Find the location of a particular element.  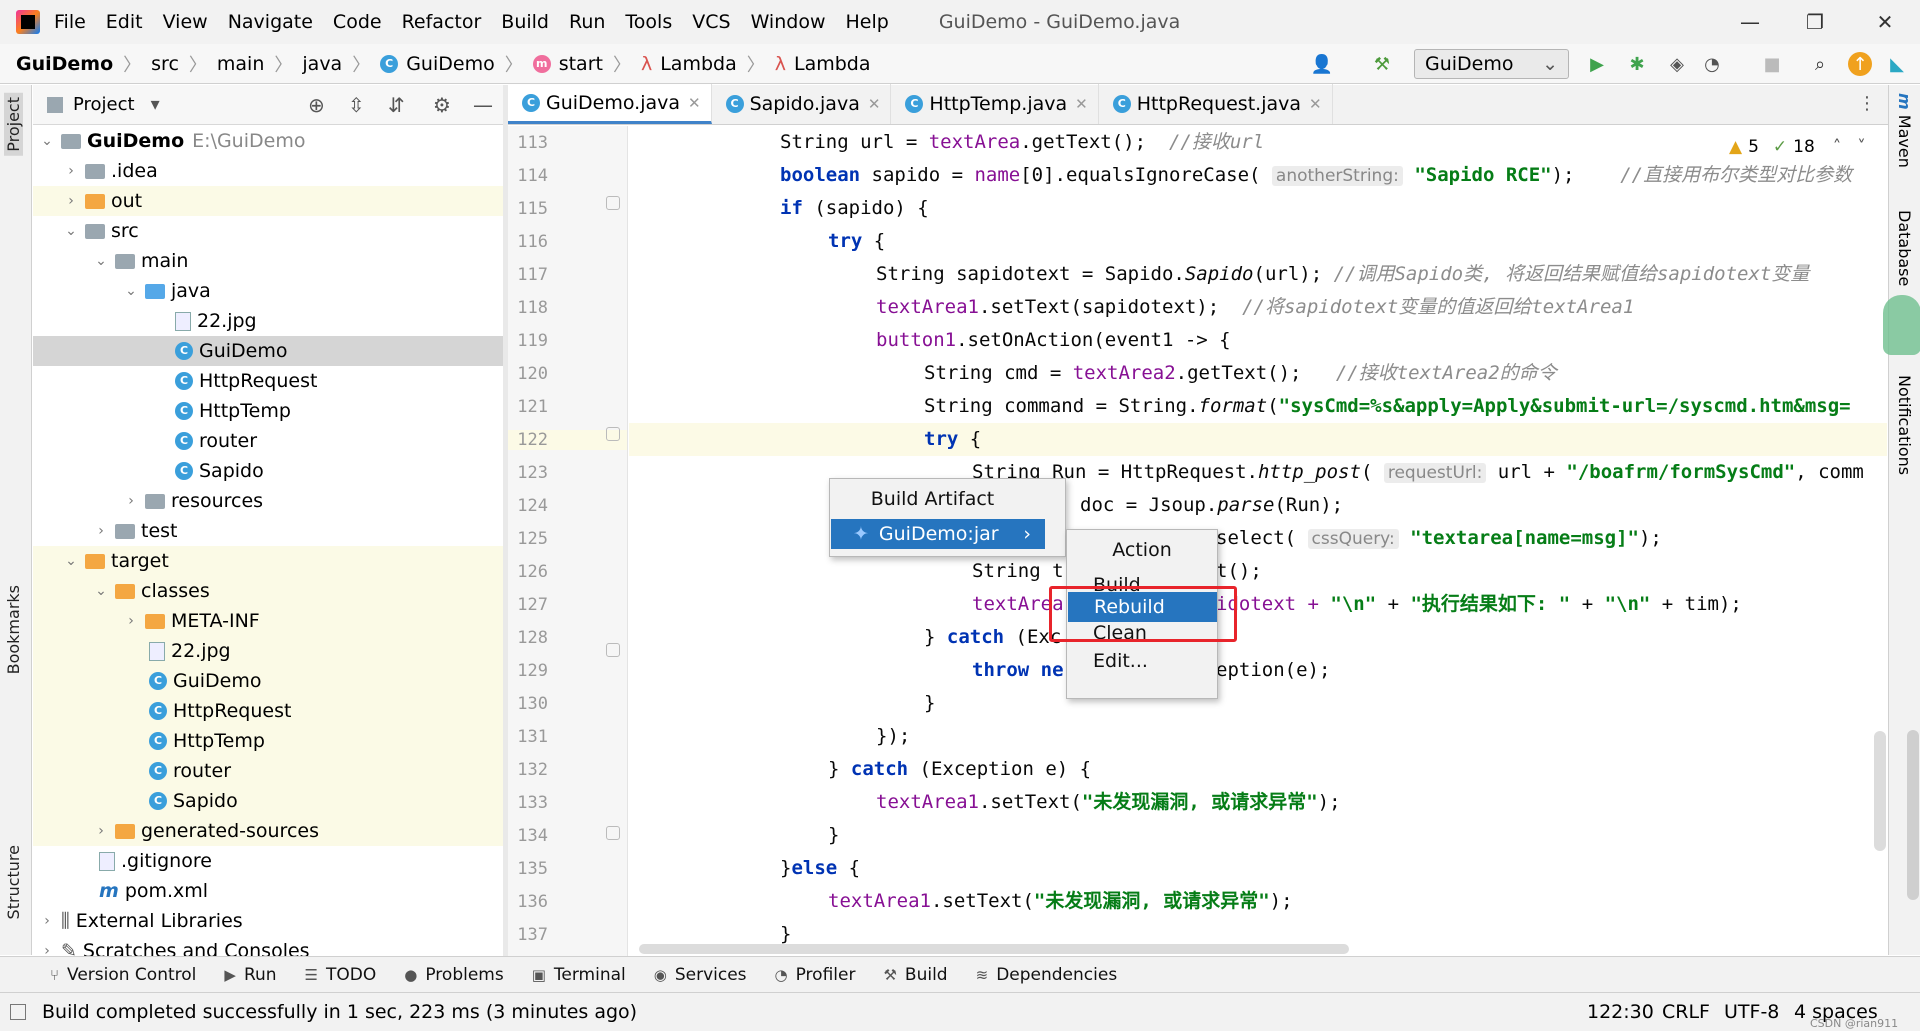

menu-navigate: Navigate is located at coordinates (270, 22).